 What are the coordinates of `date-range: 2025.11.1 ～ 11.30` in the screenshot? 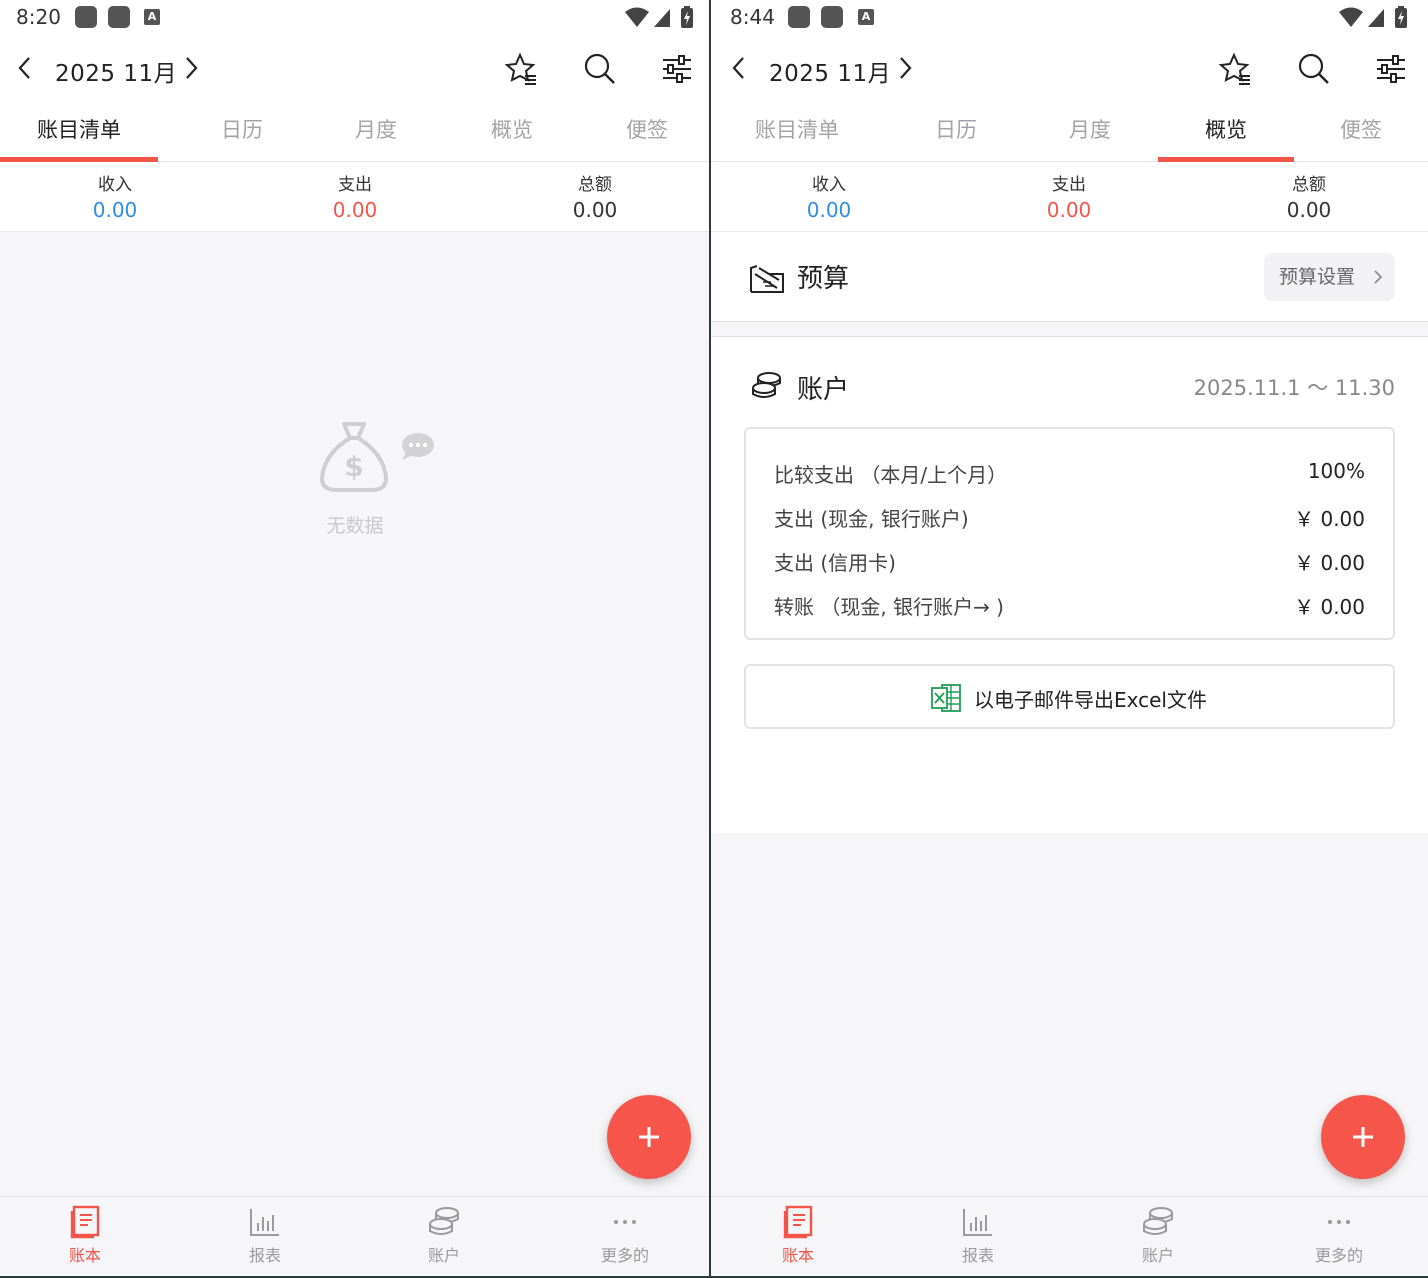 It's located at (1294, 388).